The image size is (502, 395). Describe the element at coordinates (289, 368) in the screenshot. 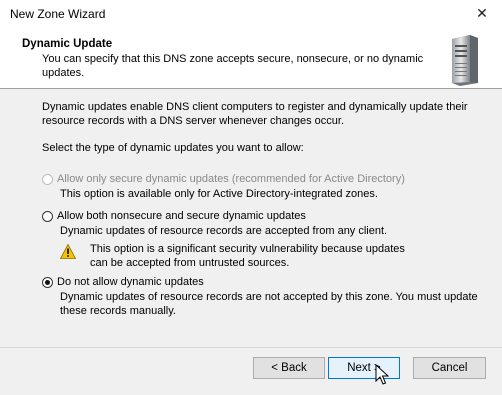

I see `back-button: < Back` at that location.